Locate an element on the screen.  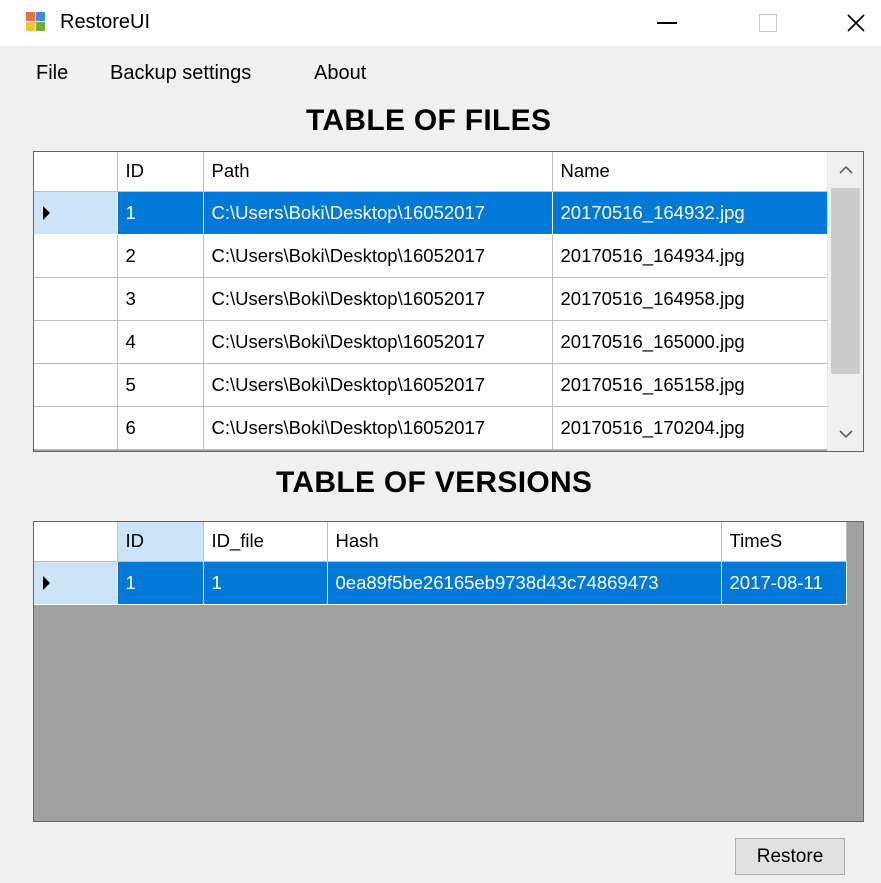
file-name-cell: 20170516_165158.jpg is located at coordinates (693, 385).